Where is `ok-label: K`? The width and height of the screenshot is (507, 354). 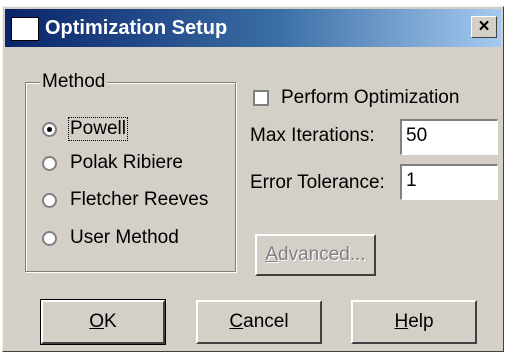 ok-label: K is located at coordinates (110, 321).